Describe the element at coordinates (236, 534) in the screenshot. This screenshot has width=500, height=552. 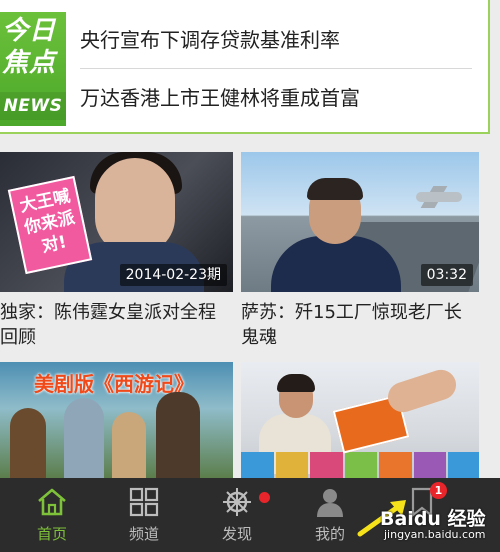
I see `nav-label: 发现` at that location.